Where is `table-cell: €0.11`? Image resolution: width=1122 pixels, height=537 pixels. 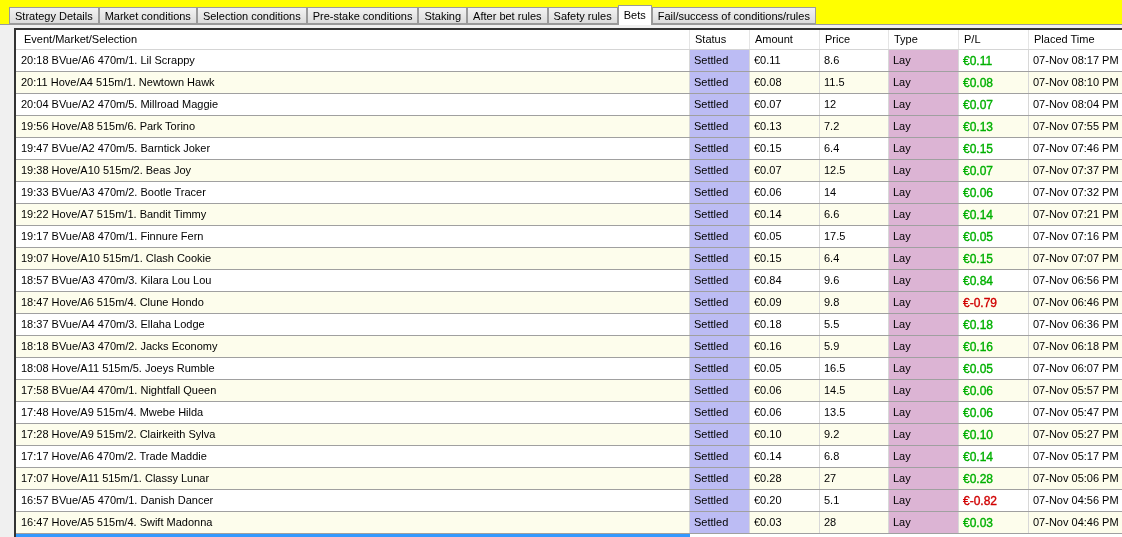 table-cell: €0.11 is located at coordinates (994, 60).